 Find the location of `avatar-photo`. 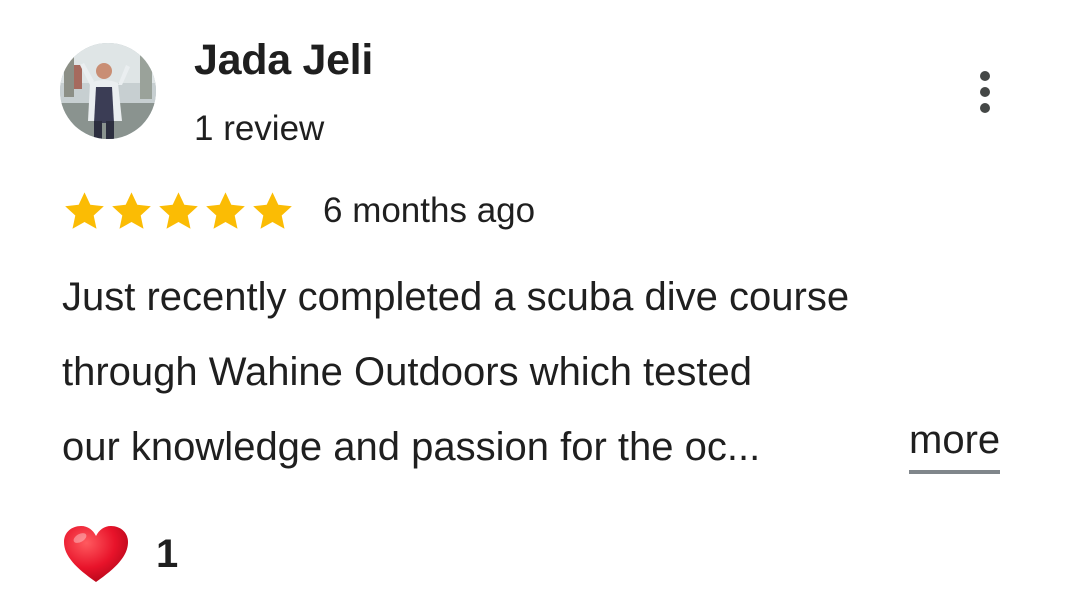

avatar-photo is located at coordinates (108, 91).